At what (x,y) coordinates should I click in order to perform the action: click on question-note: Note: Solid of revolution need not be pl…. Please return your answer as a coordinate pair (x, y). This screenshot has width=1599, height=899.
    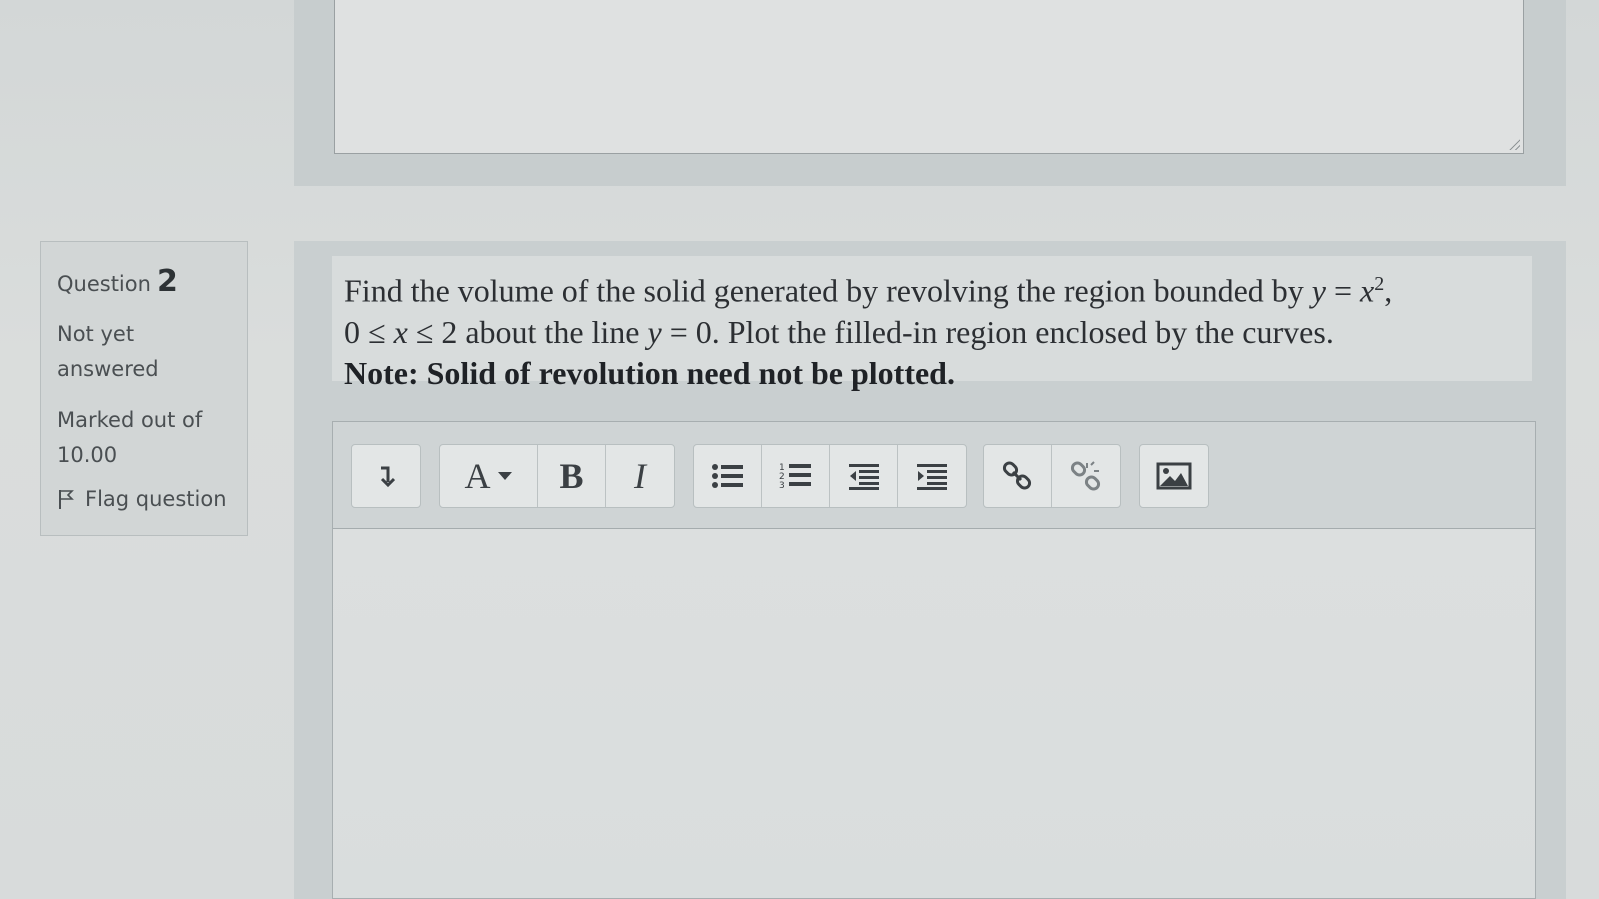
    Looking at the image, I should click on (649, 372).